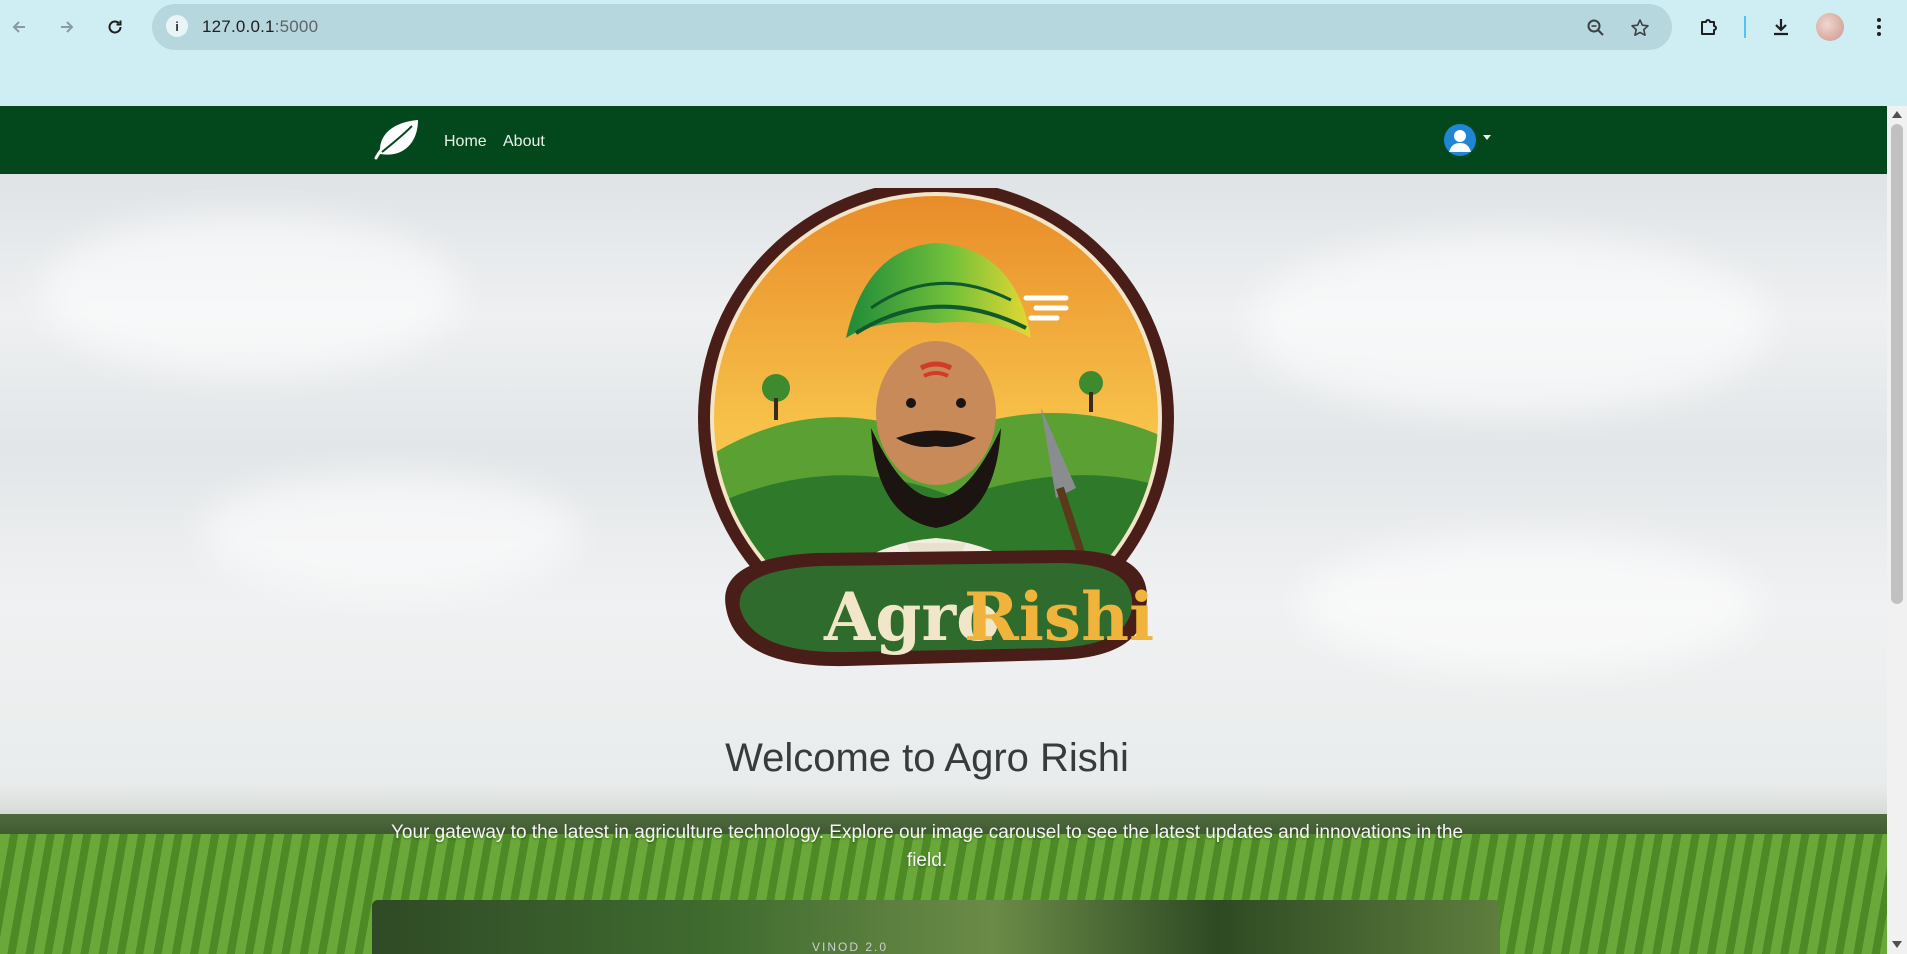 This screenshot has height=954, width=1907. Describe the element at coordinates (927, 758) in the screenshot. I see `page-title: Welcome to Agro Rishi` at that location.